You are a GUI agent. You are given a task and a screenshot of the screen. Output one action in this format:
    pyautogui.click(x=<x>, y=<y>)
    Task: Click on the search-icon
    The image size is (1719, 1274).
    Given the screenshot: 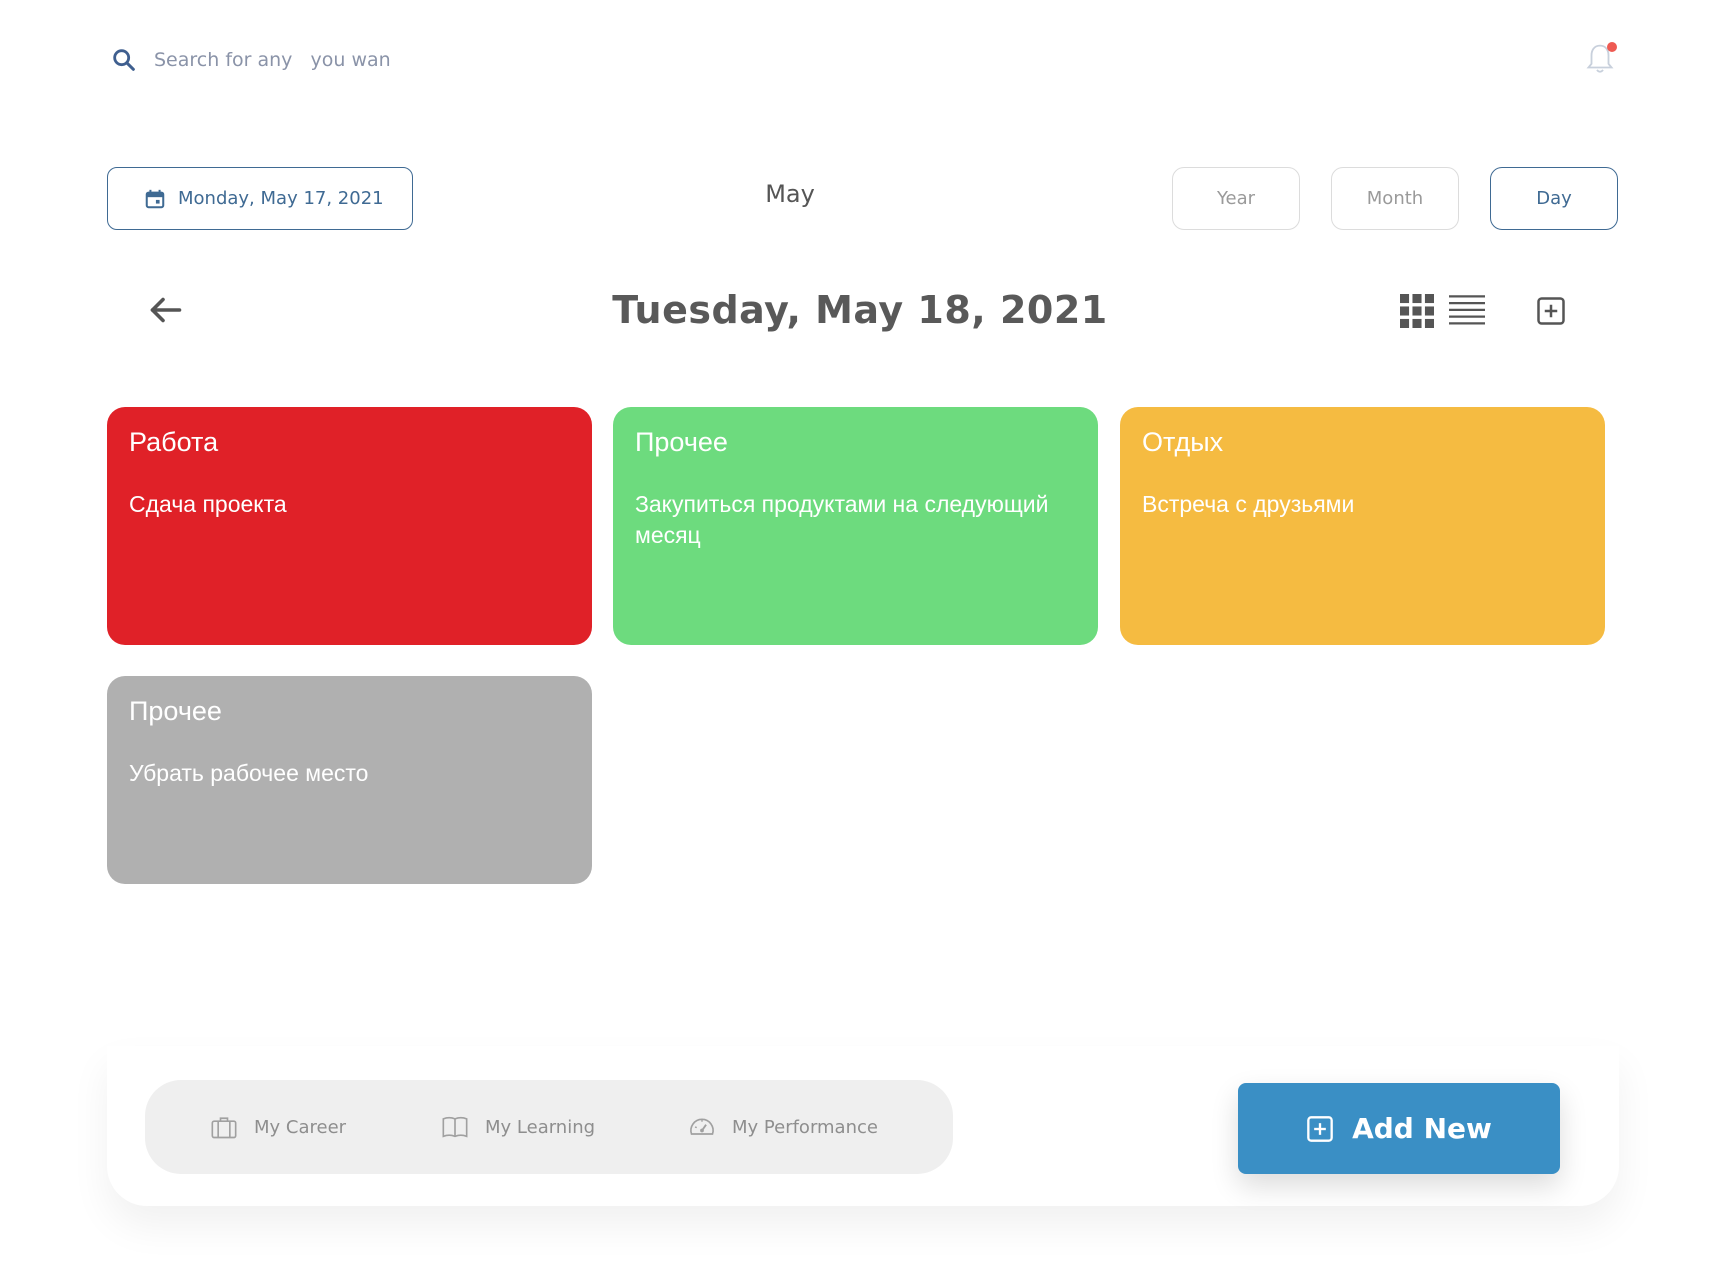 What is the action you would take?
    pyautogui.click(x=124, y=60)
    